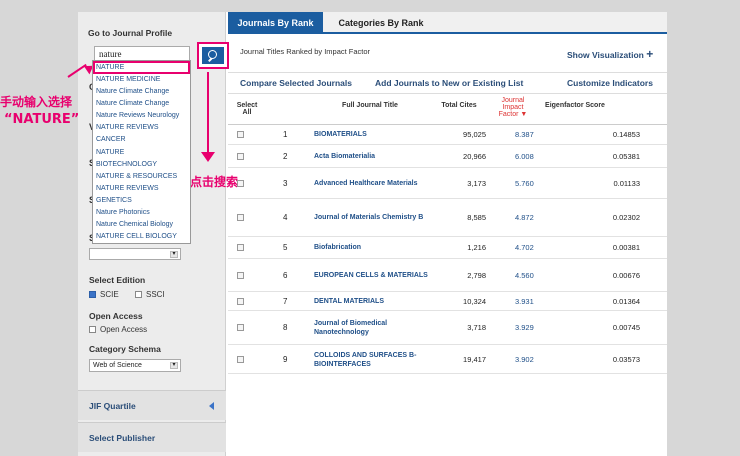 This screenshot has height=456, width=740. What do you see at coordinates (36, 102) in the screenshot?
I see `annotation-manual-input: 手动输入选择` at bounding box center [36, 102].